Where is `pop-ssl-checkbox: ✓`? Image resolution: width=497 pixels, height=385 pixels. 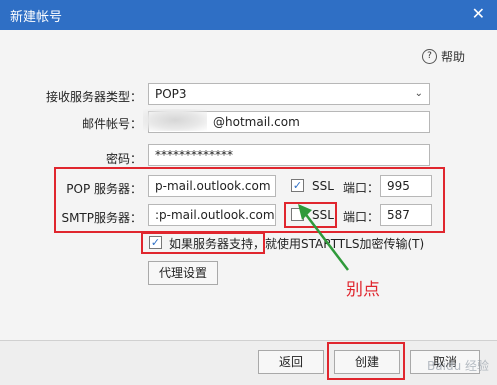 pop-ssl-checkbox: ✓ is located at coordinates (297, 185).